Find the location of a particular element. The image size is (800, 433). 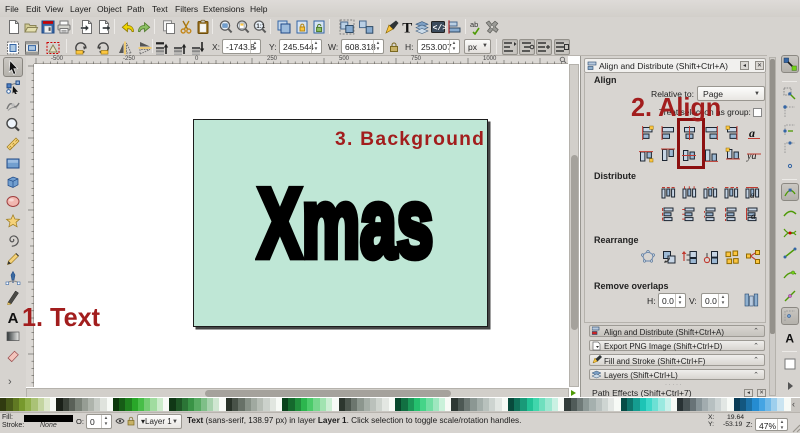

svg-text: ab is located at coordinates (474, 24).